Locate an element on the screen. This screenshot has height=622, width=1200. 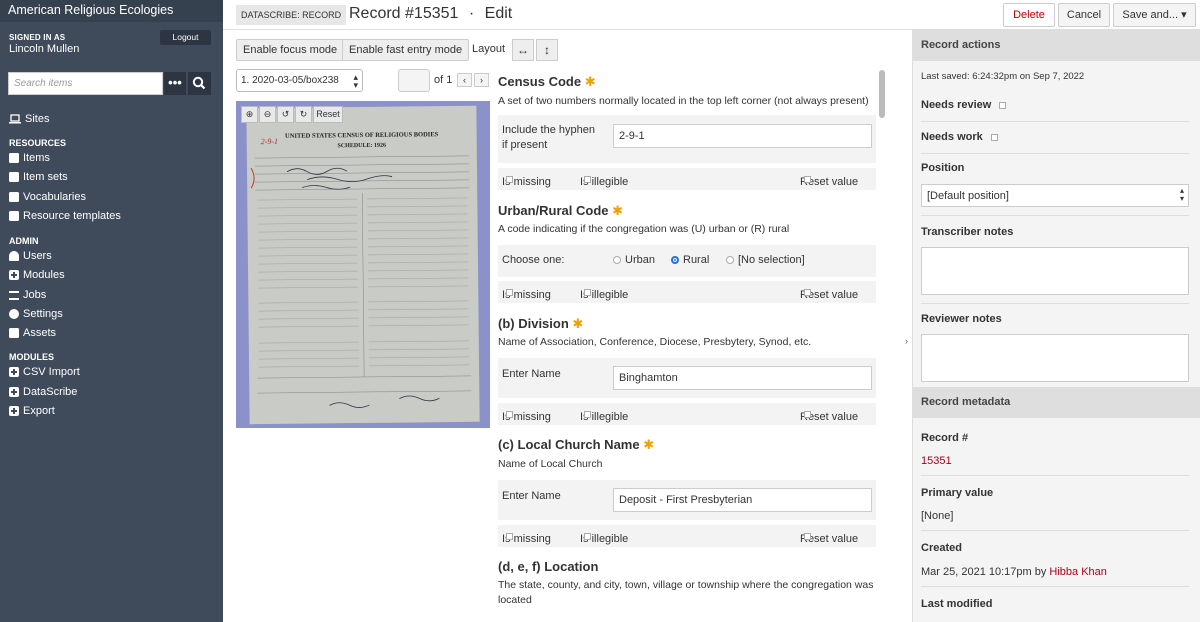
nav-jobs: Jobs is located at coordinates (27, 295).